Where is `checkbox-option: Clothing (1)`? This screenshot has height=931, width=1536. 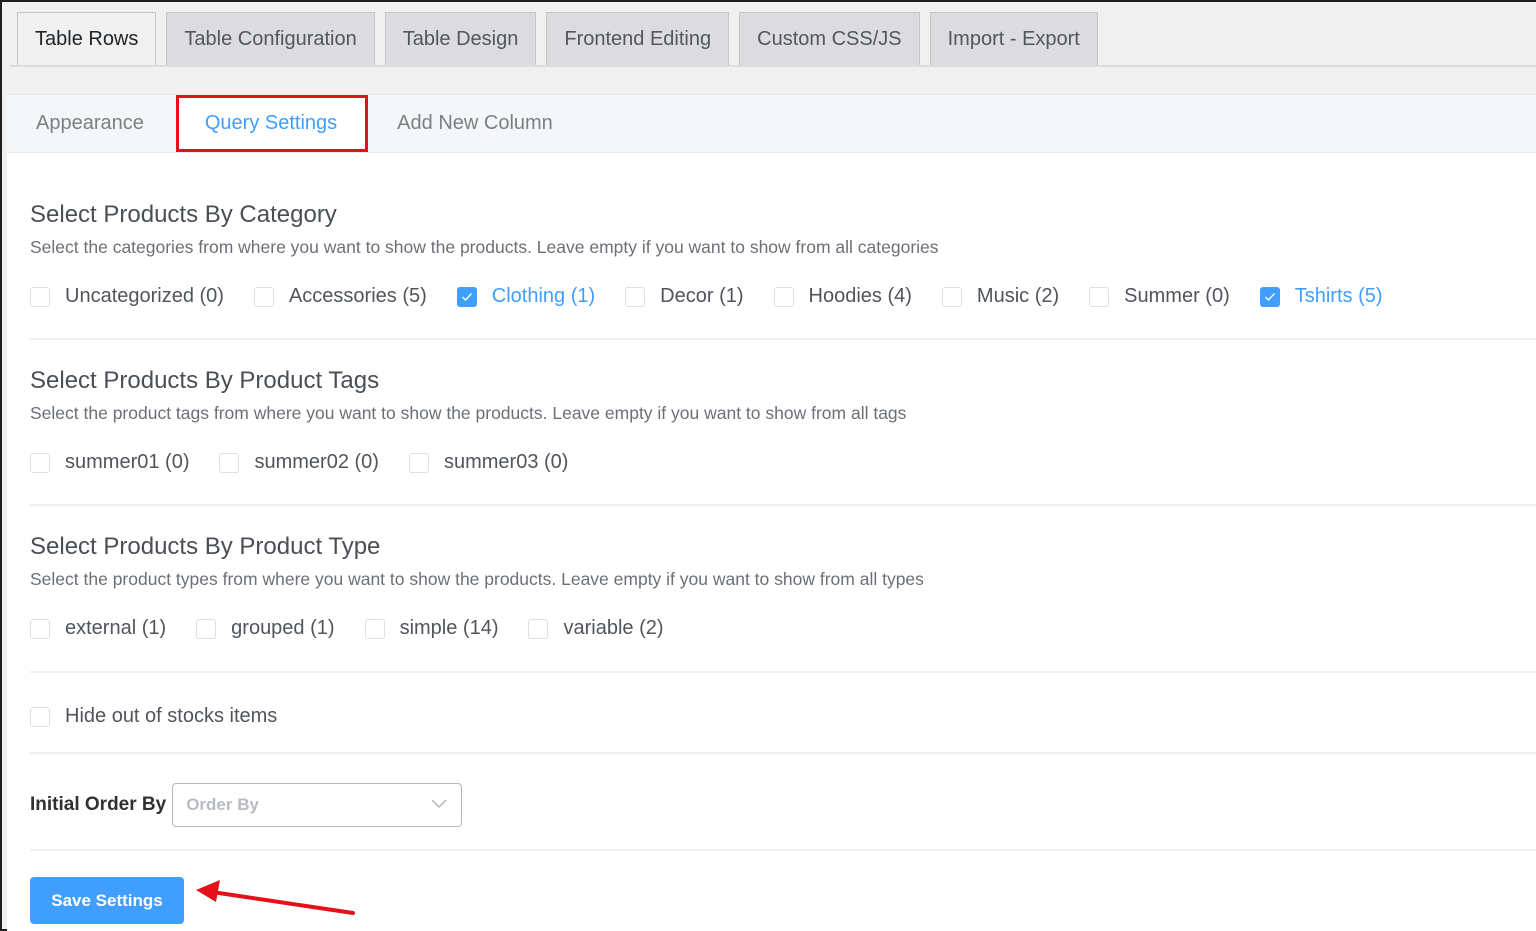 checkbox-option: Clothing (1) is located at coordinates (526, 296).